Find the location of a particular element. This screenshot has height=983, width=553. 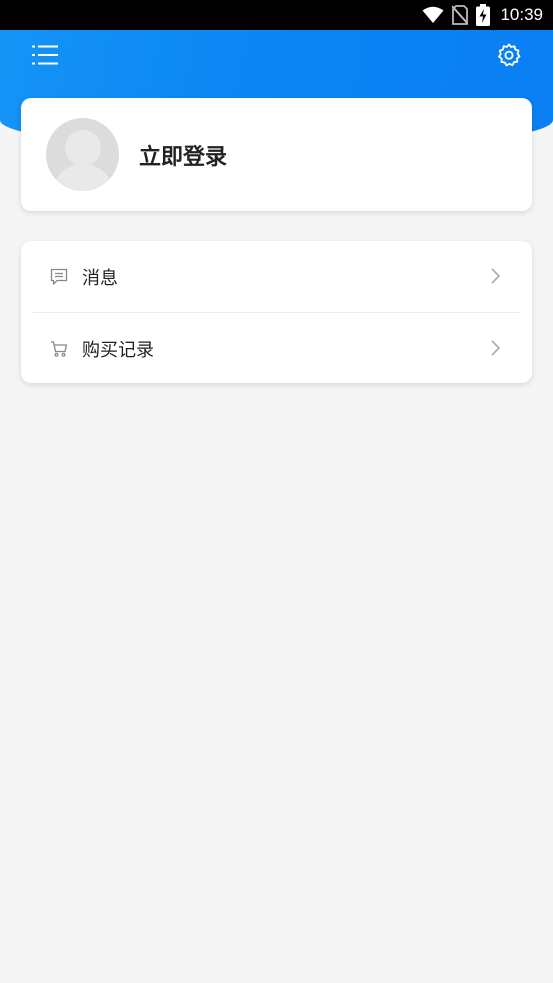

gear-icon is located at coordinates (509, 57).